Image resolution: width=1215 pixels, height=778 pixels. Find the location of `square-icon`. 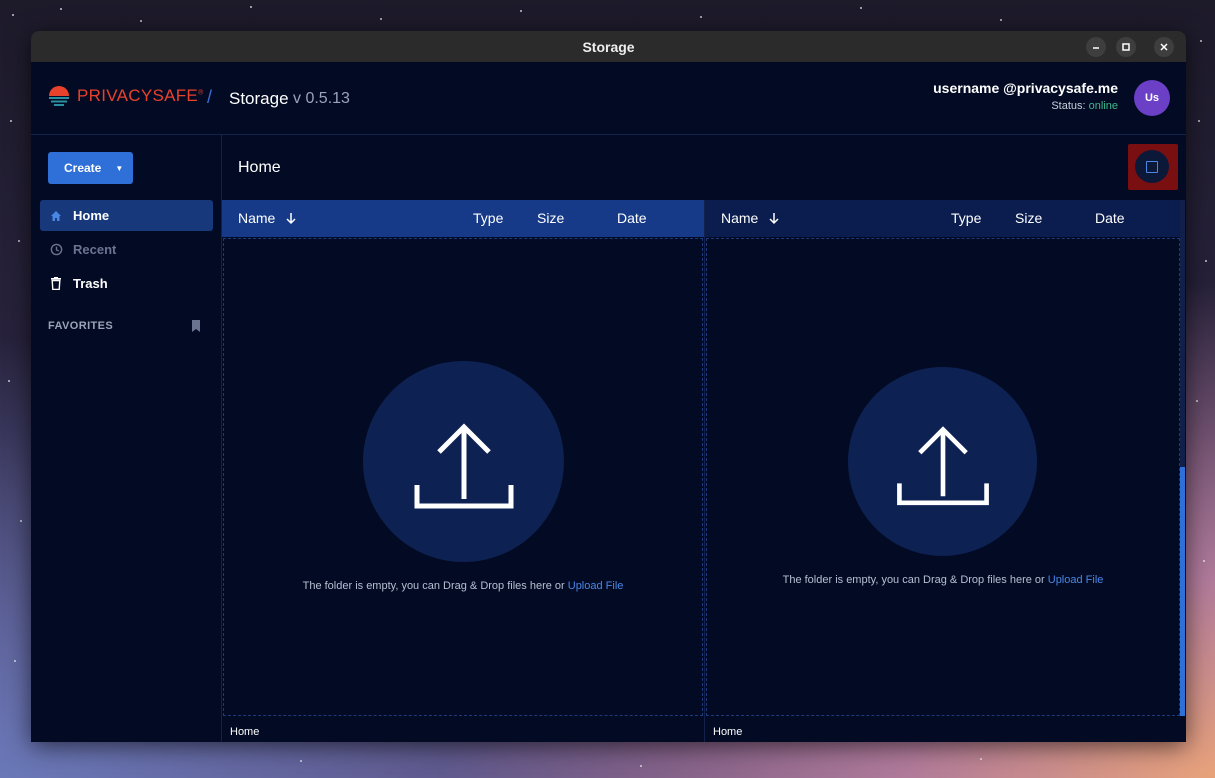

square-icon is located at coordinates (1152, 166).